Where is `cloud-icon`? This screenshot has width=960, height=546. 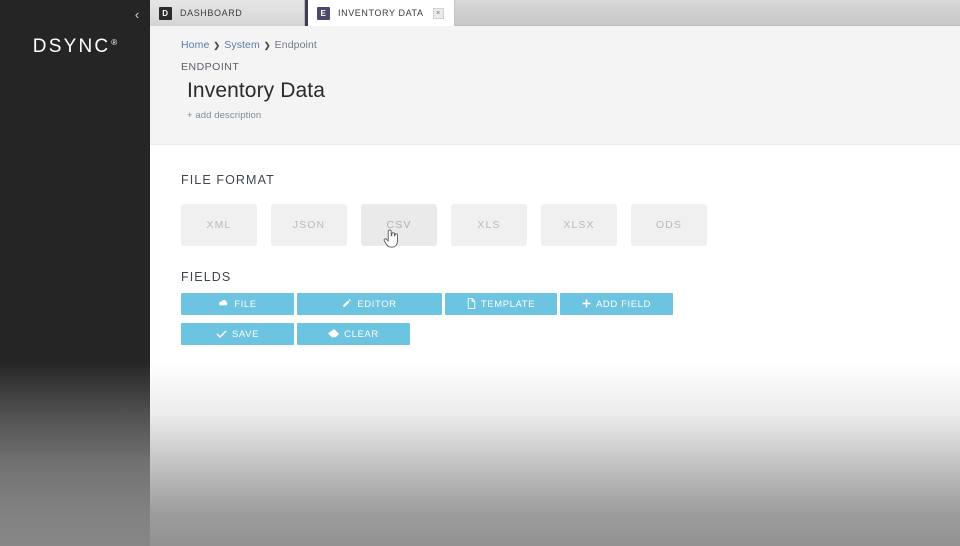 cloud-icon is located at coordinates (223, 304).